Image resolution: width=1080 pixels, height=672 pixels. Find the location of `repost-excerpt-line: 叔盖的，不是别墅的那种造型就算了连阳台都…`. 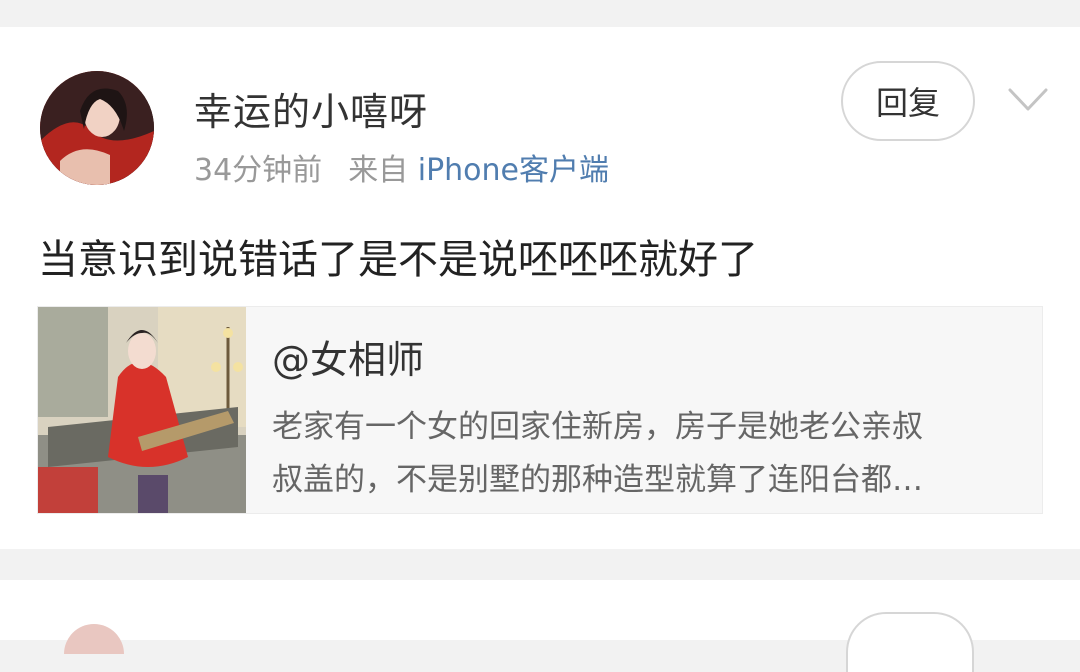

repost-excerpt-line: 叔盖的，不是别墅的那种造型就算了连阳台都… is located at coordinates (597, 480).